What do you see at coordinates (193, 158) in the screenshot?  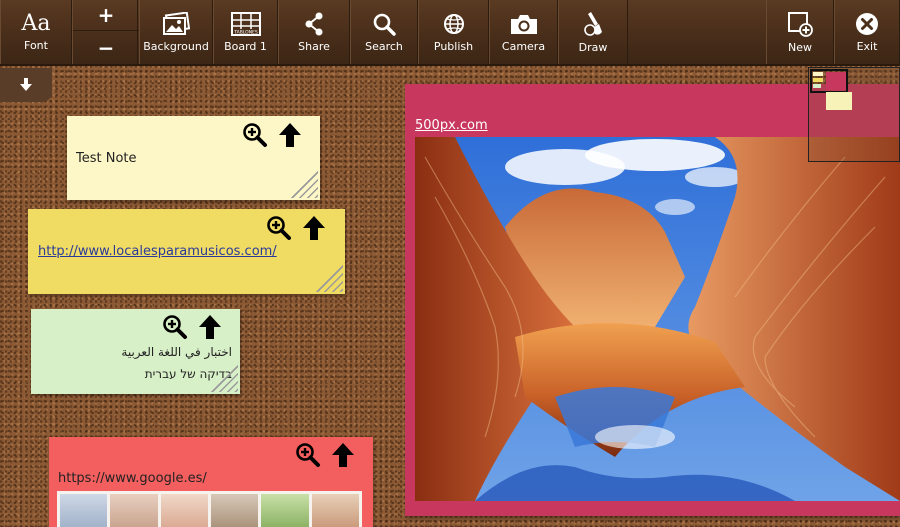 I see `sticky-note: Test Note` at bounding box center [193, 158].